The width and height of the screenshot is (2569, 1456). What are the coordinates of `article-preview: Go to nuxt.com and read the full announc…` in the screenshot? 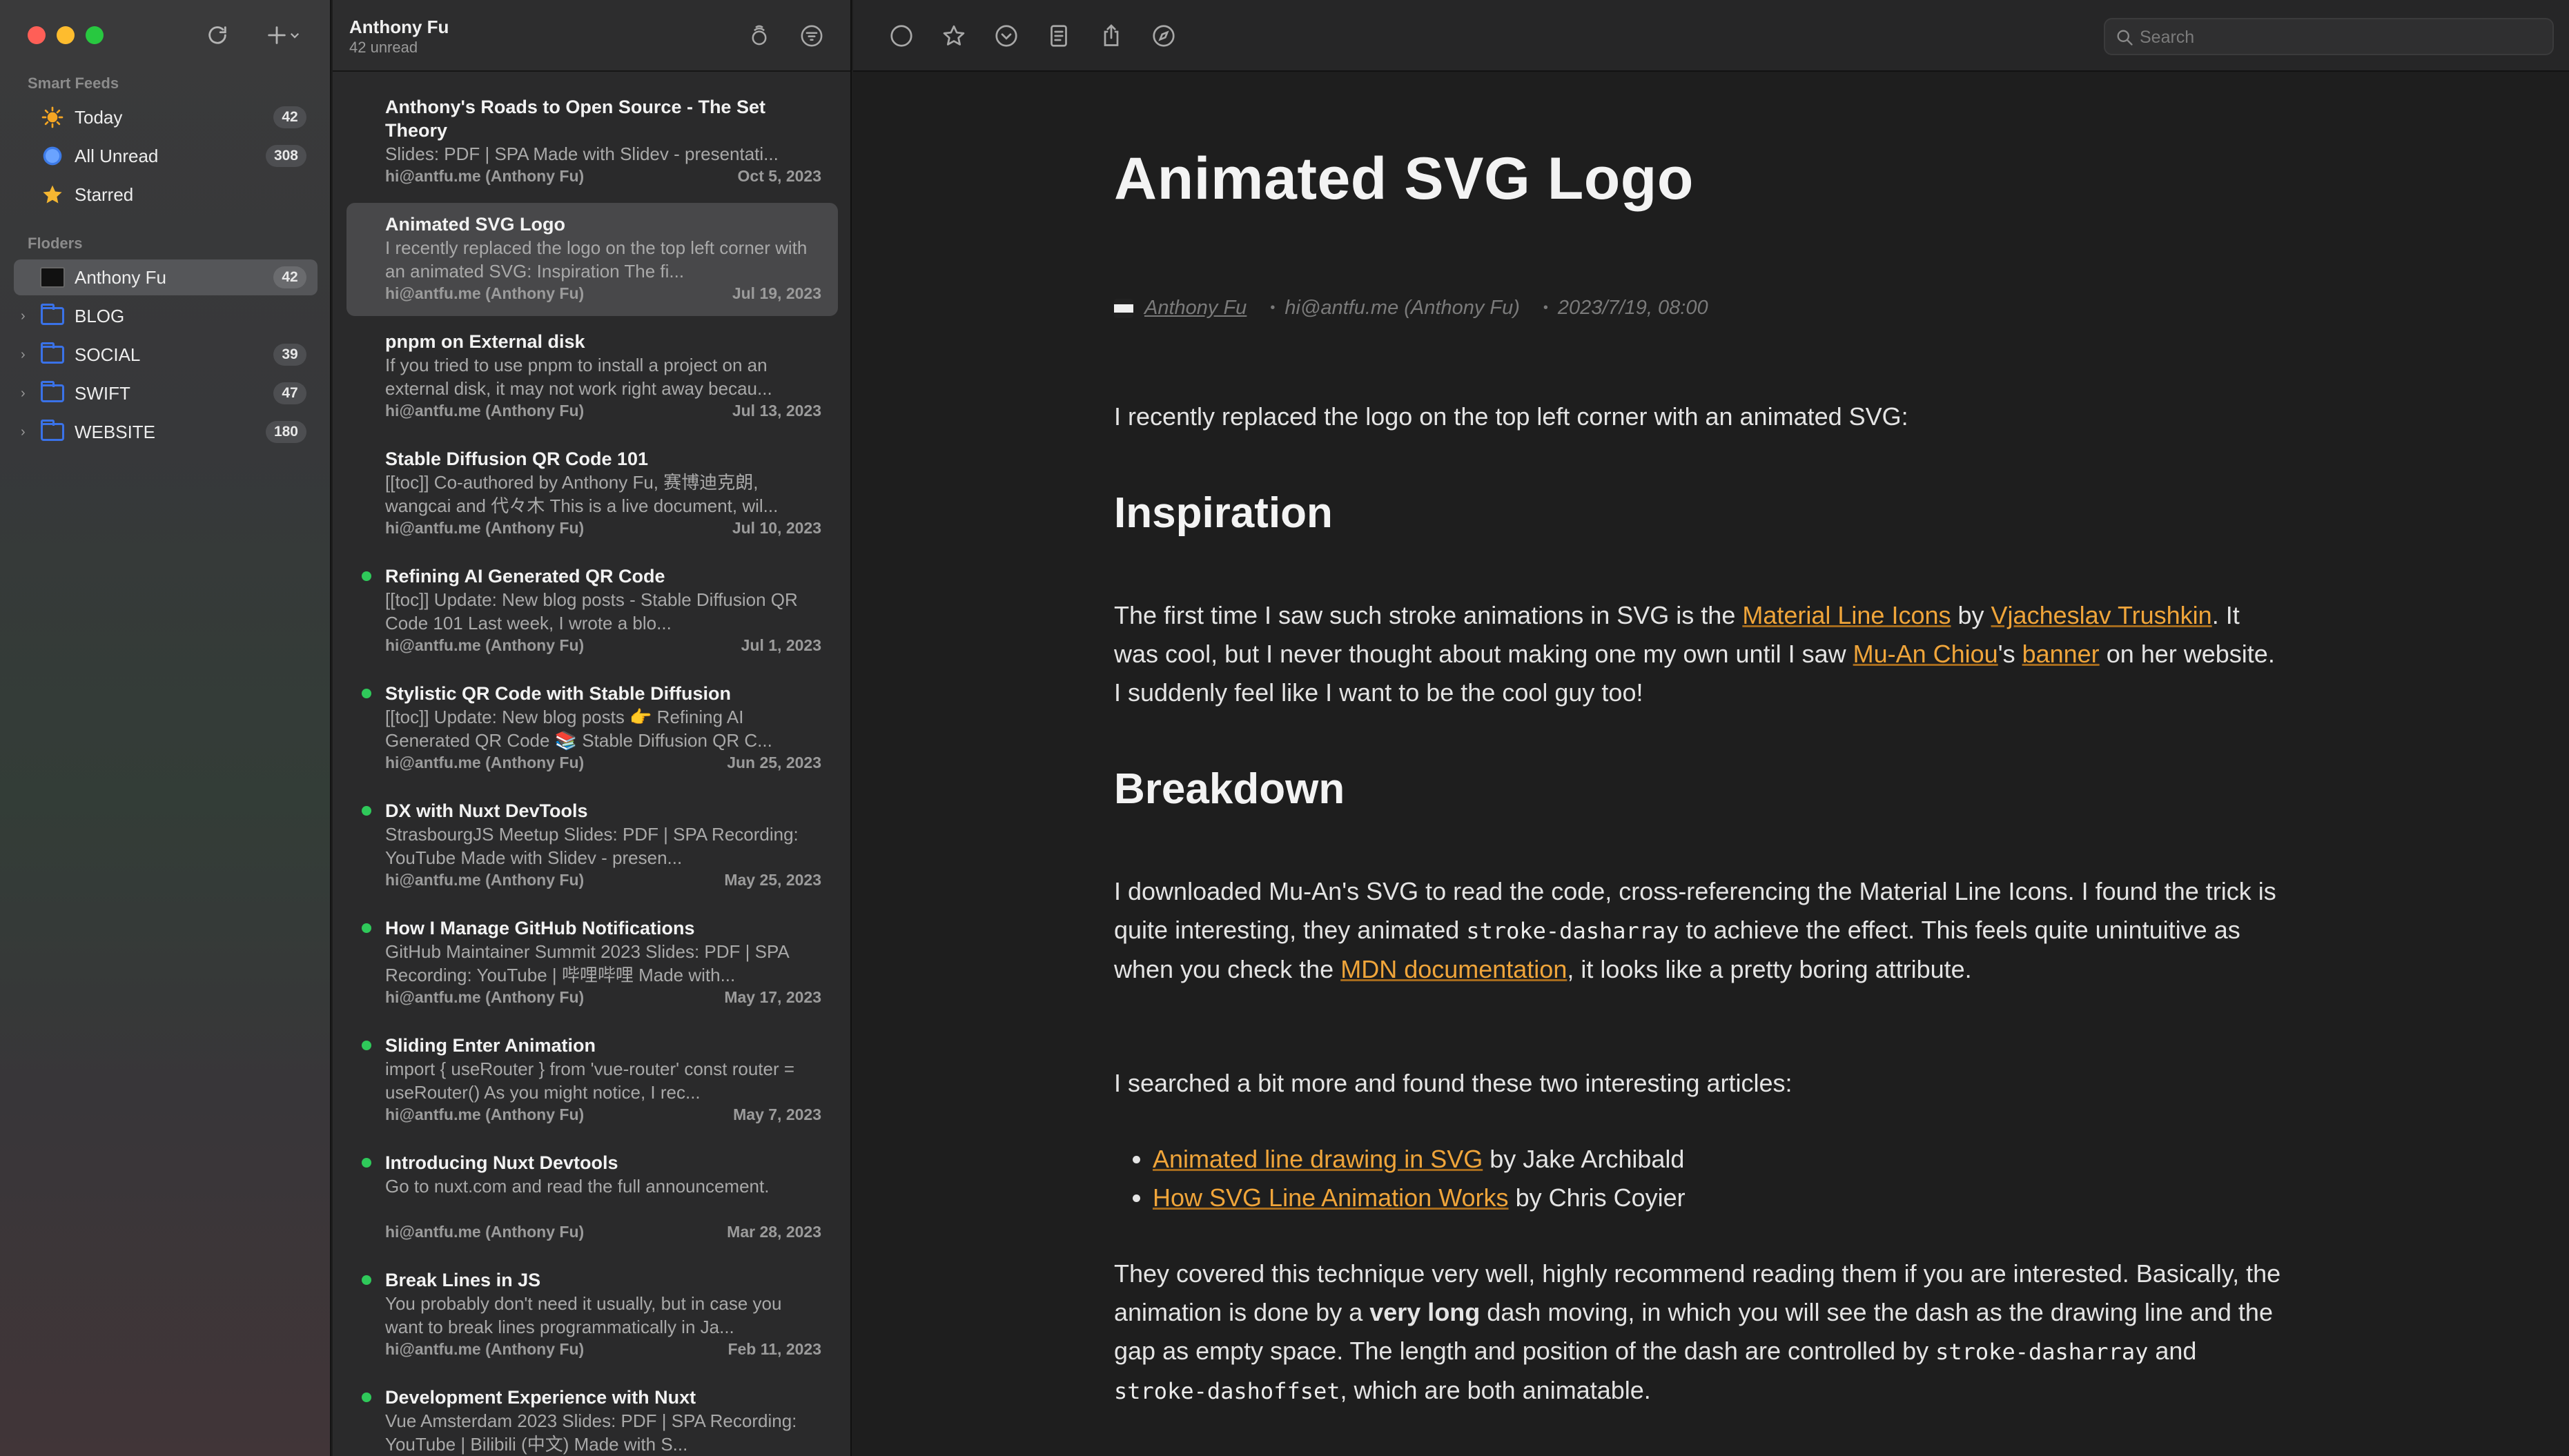 It's located at (577, 1186).